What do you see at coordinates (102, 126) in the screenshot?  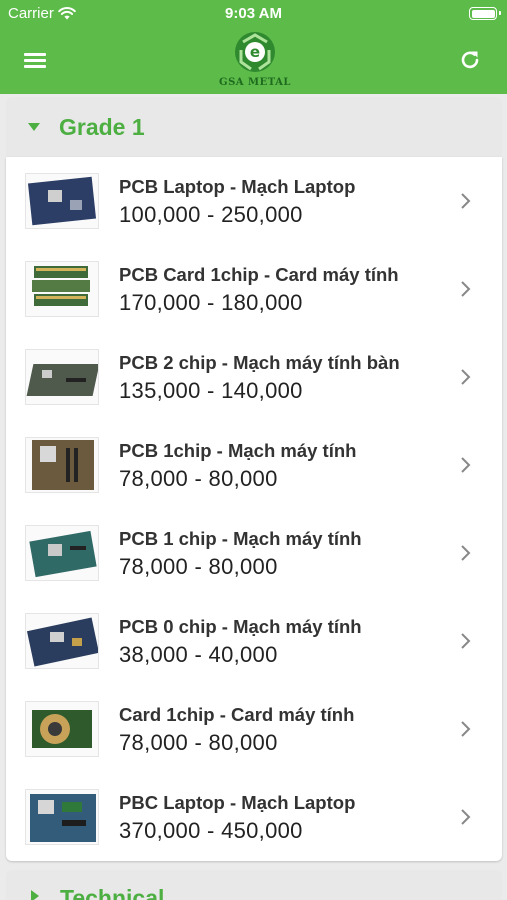 I see `section-title: Grade 1` at bounding box center [102, 126].